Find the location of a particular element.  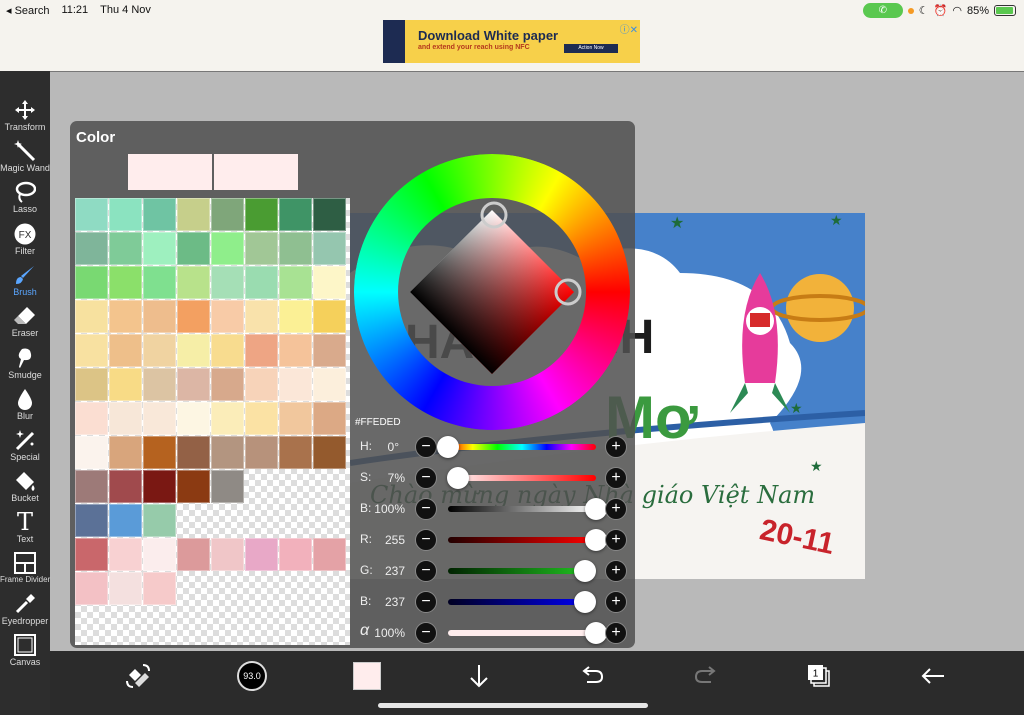

saturation-decrement-button: − is located at coordinates (426, 478).